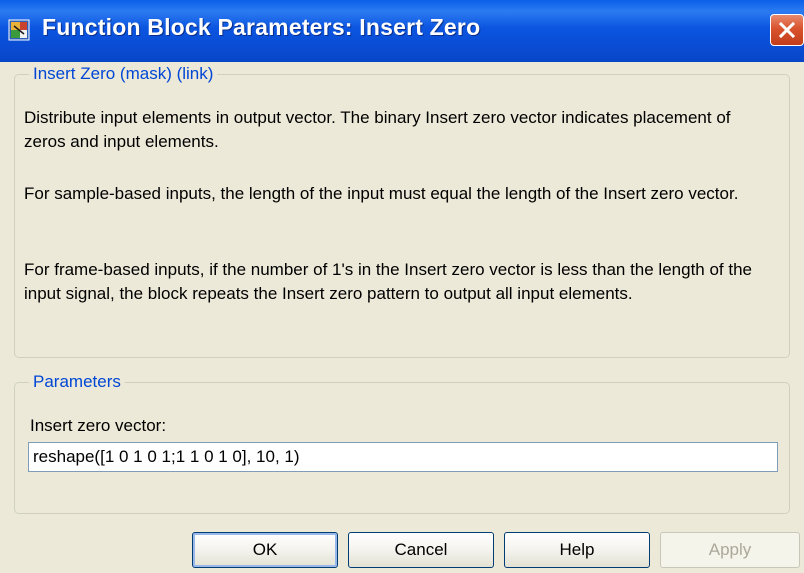 This screenshot has width=804, height=573. I want to click on apply-button-label: Apply, so click(730, 549).